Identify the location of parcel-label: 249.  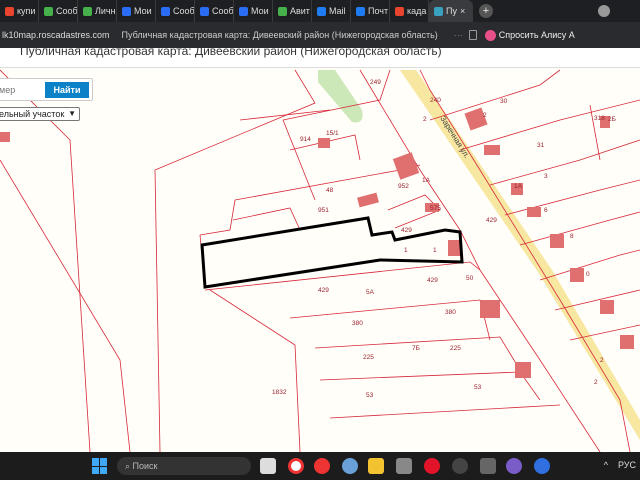
(375, 82).